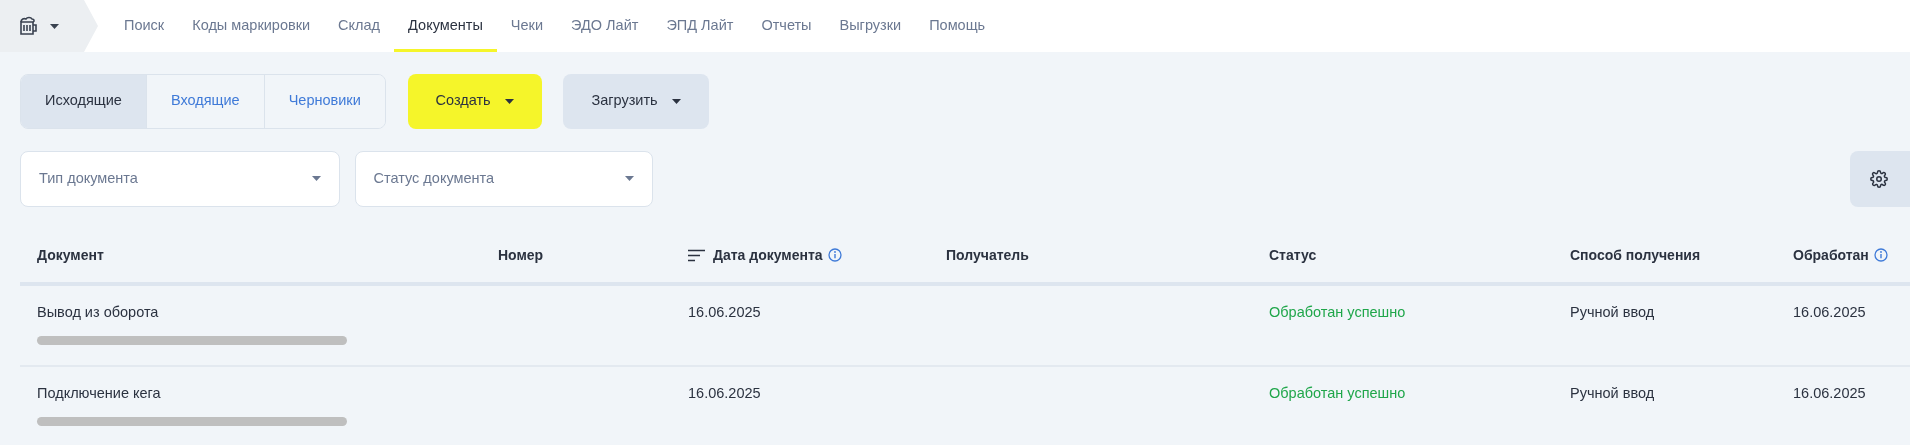 This screenshot has height=445, width=1910. What do you see at coordinates (83, 101) in the screenshot?
I see `segment-tab: Исходящие` at bounding box center [83, 101].